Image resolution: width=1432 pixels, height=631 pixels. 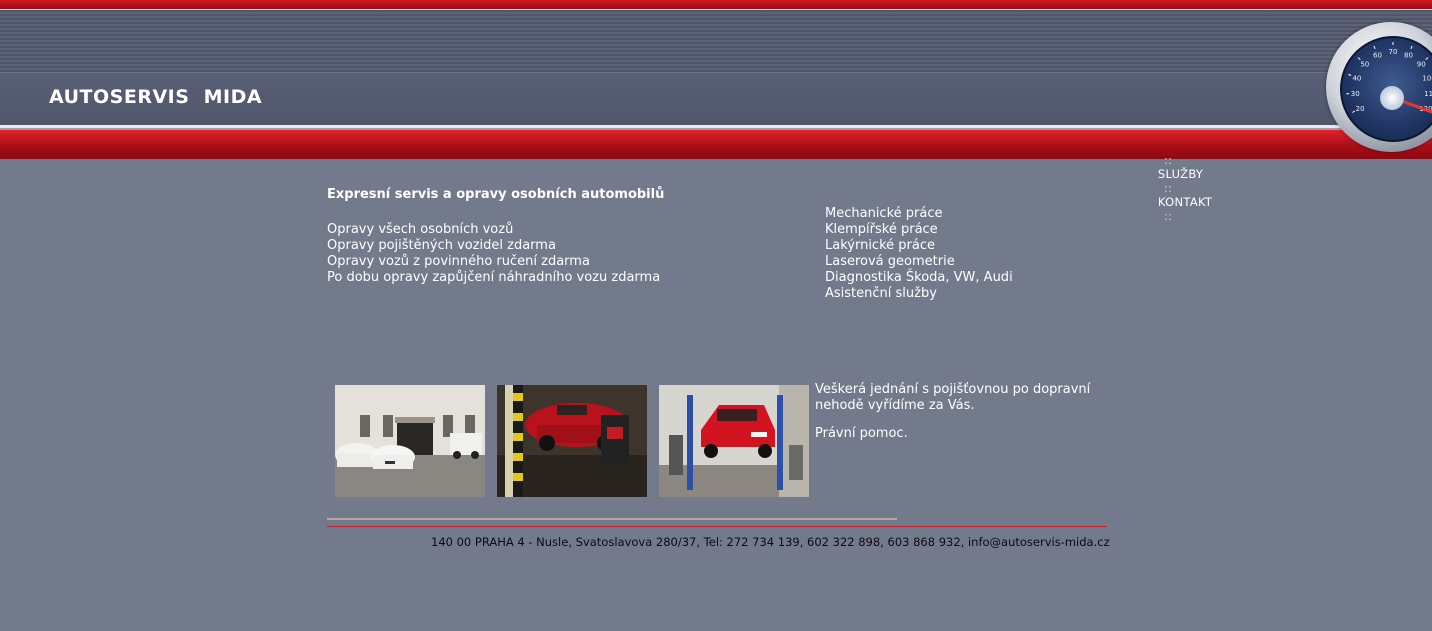 I want to click on car-on-lift-photo, so click(x=572, y=441).